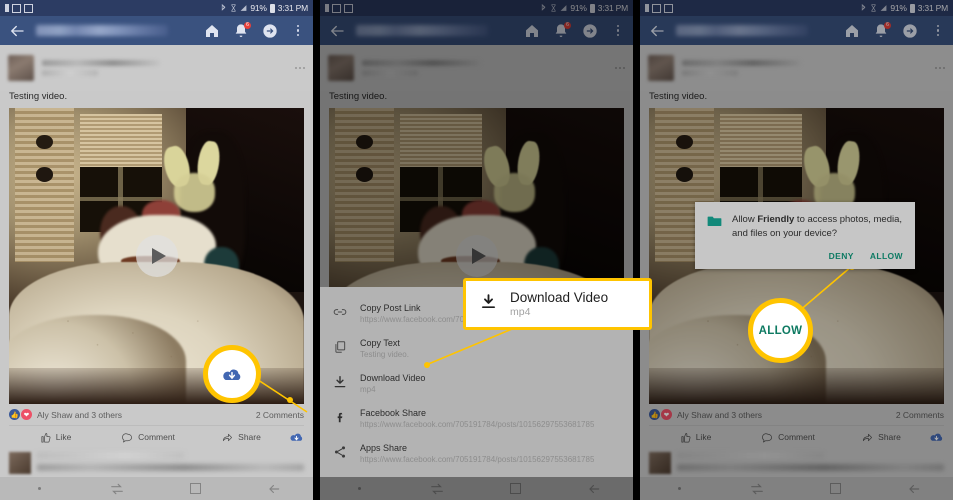  Describe the element at coordinates (20, 463) in the screenshot. I see `comment-avatar` at that location.